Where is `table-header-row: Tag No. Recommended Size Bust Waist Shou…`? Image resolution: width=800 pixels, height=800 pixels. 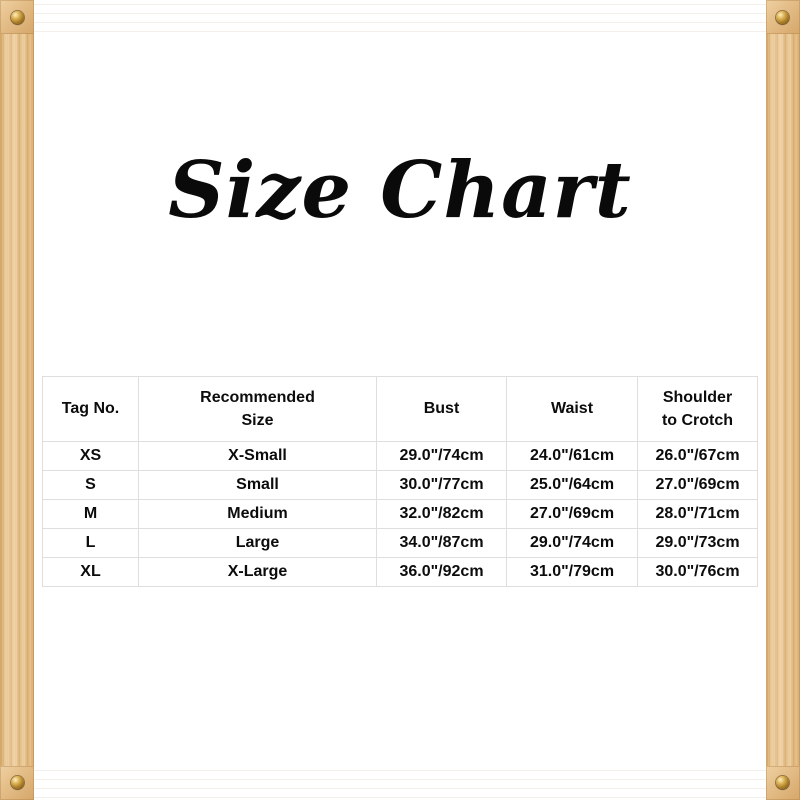
table-header-row: Tag No. Recommended Size Bust Waist Shou… is located at coordinates (400, 409).